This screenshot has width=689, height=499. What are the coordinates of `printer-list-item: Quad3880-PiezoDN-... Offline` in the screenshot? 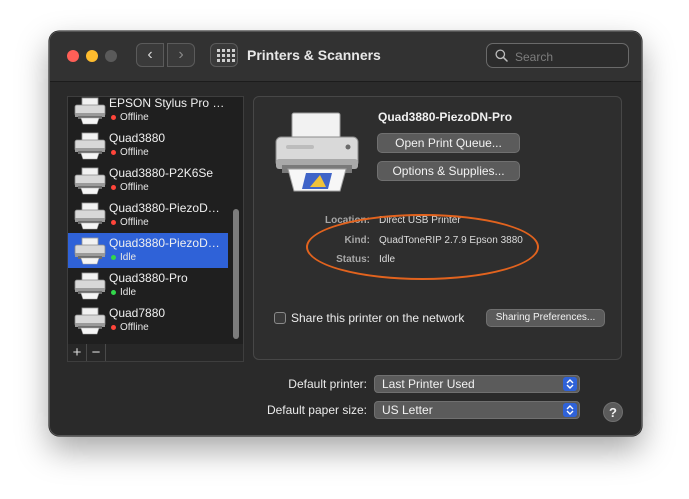 It's located at (148, 215).